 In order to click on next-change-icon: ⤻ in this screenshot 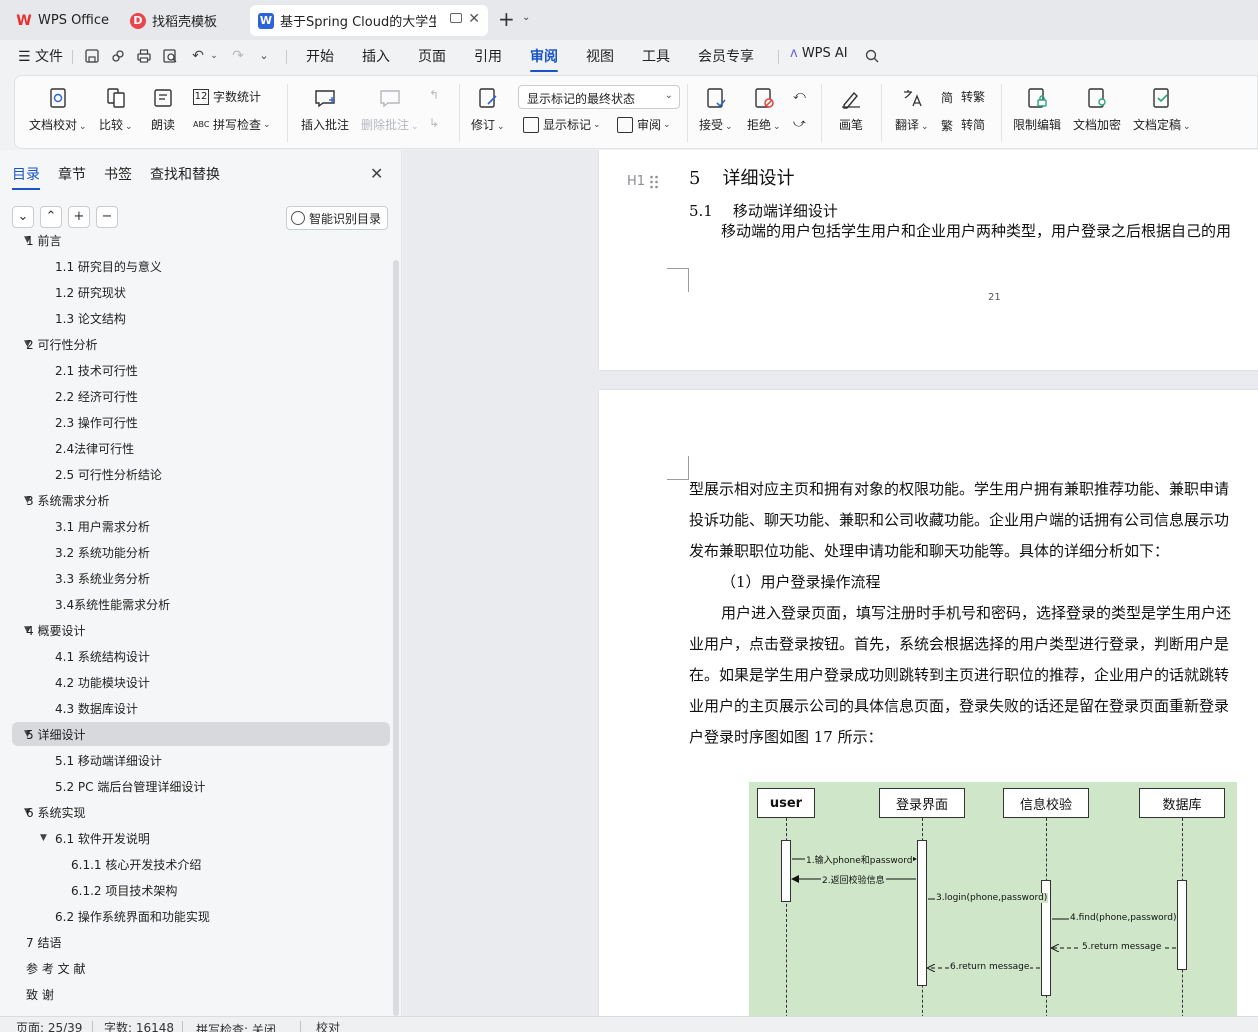, I will do `click(799, 123)`.